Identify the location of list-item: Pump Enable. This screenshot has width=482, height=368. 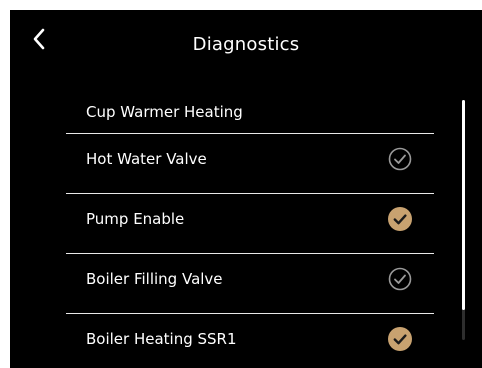
(250, 224).